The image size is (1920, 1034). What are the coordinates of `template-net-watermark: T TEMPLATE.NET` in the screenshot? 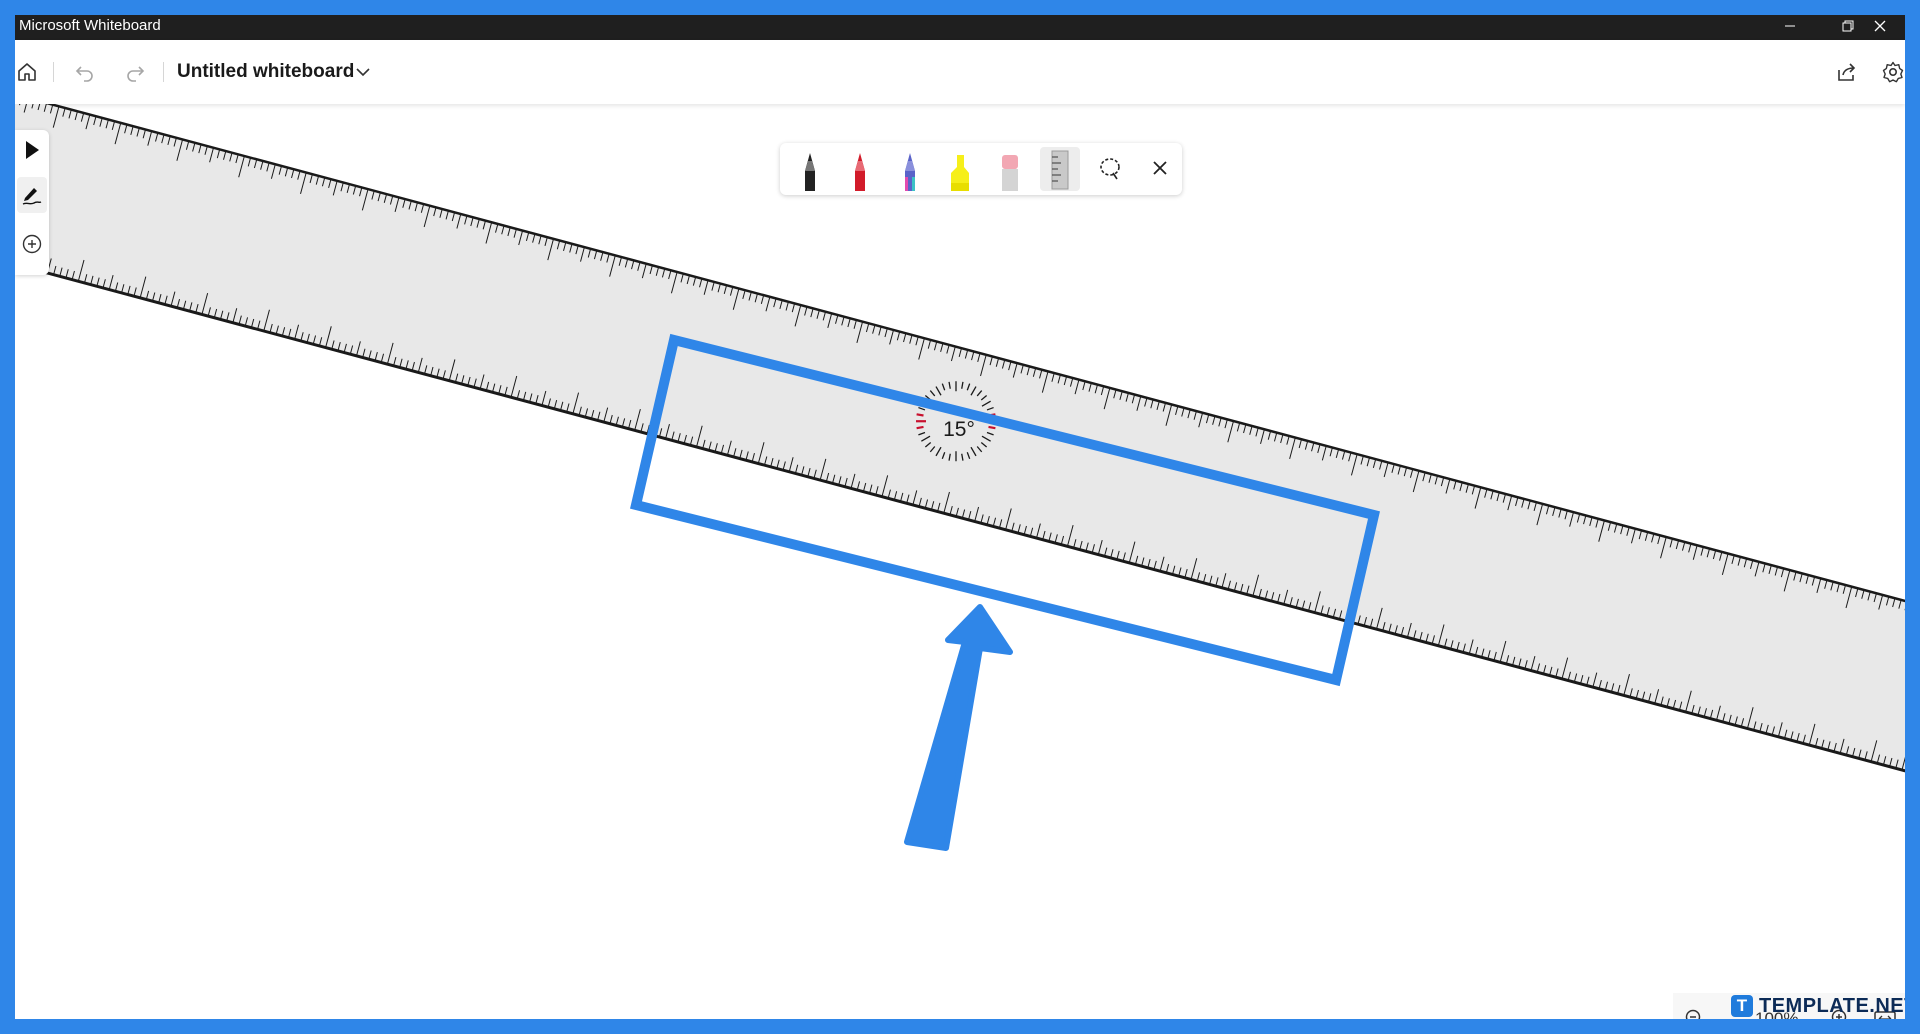 It's located at (1818, 1006).